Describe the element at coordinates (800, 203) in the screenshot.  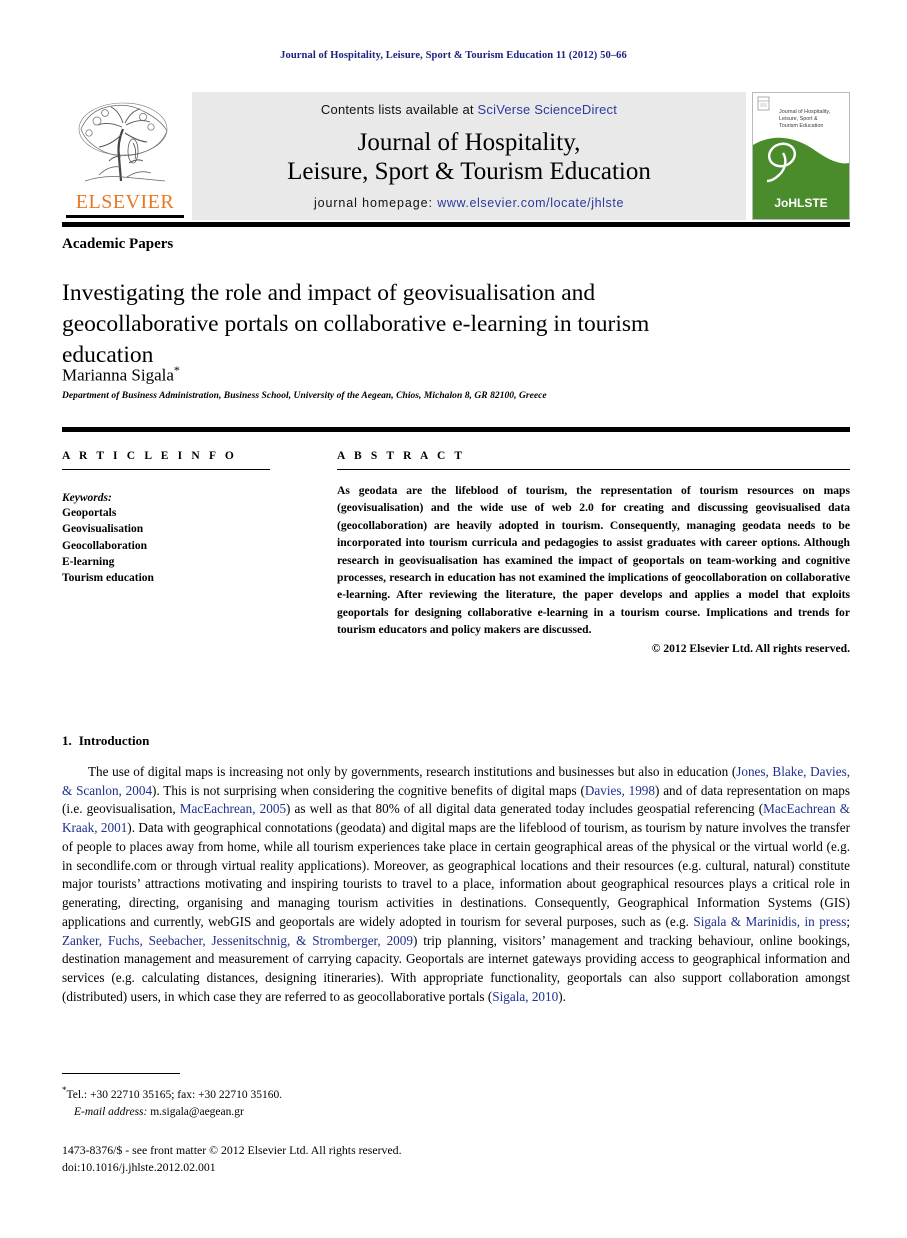
I see `svg-text: JoHLSTE` at that location.